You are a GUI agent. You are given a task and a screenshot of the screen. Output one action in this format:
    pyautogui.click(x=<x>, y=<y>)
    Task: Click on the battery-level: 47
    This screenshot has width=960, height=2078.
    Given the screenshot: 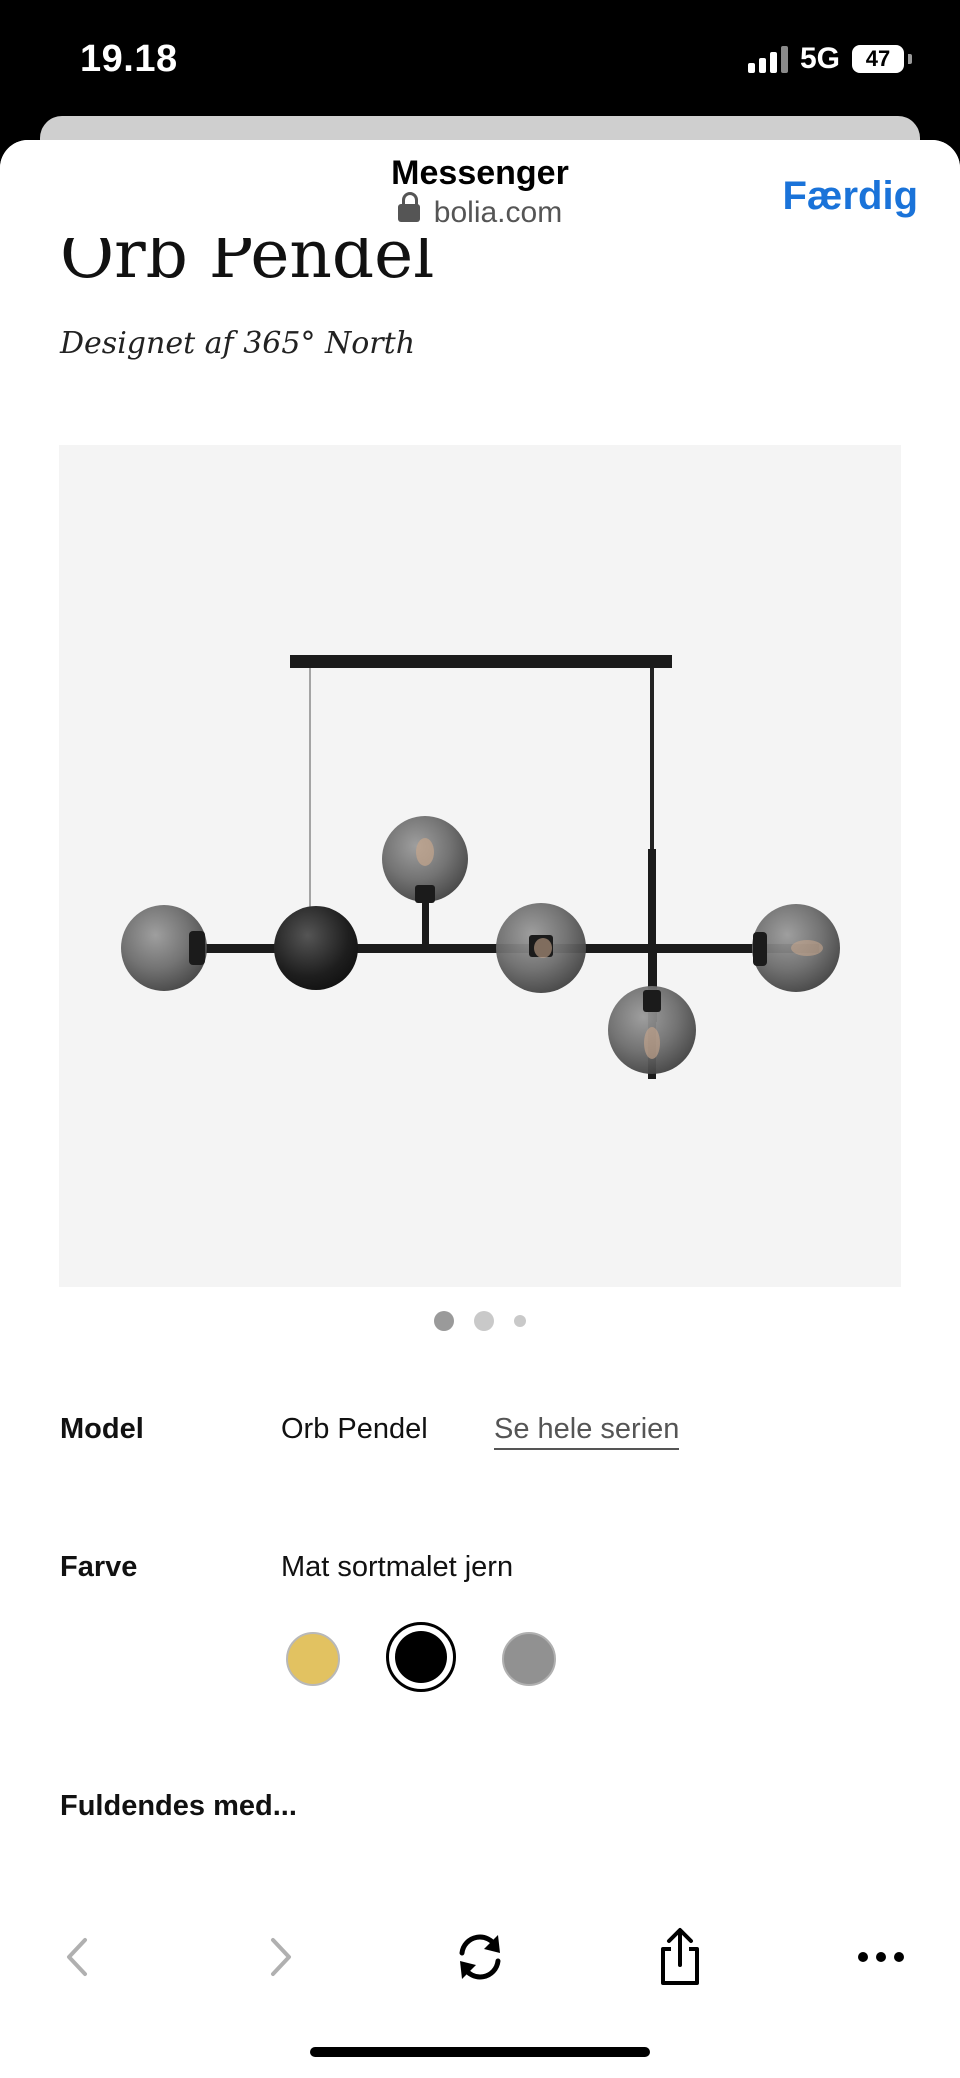 What is the action you would take?
    pyautogui.click(x=878, y=58)
    